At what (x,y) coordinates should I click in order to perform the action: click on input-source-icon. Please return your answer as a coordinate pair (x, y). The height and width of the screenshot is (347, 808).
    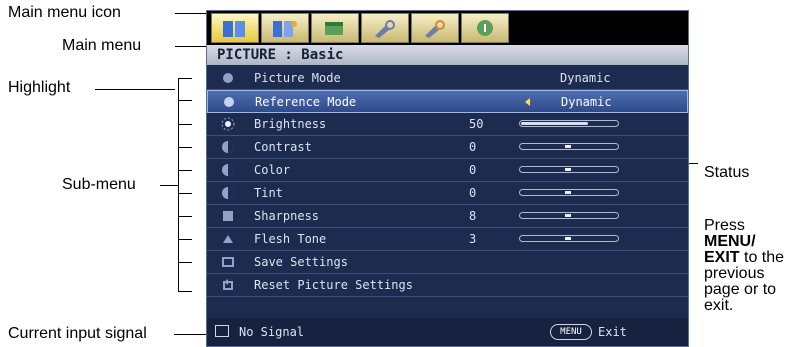
    Looking at the image, I should click on (222, 331).